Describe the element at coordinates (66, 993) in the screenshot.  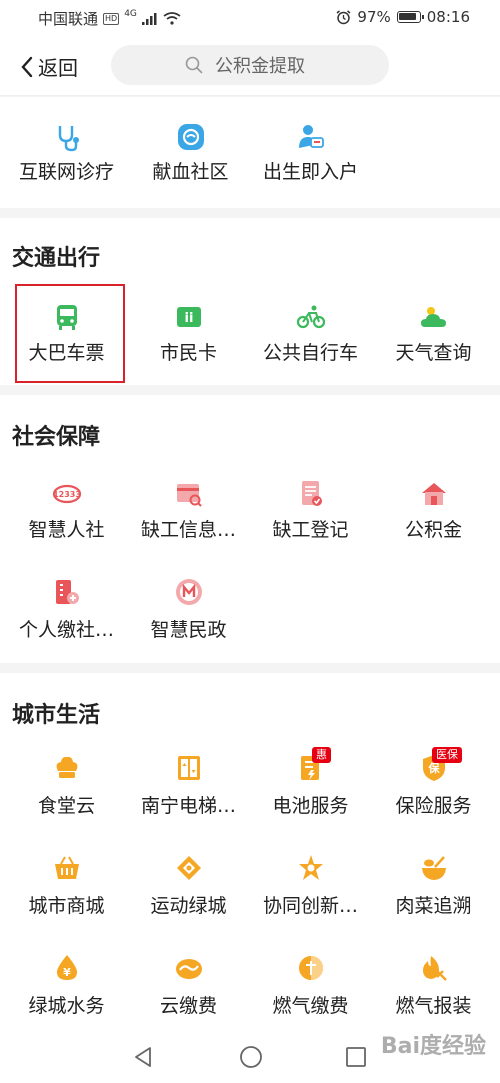
I see `service-item-water: ¥ 绿城水务` at that location.